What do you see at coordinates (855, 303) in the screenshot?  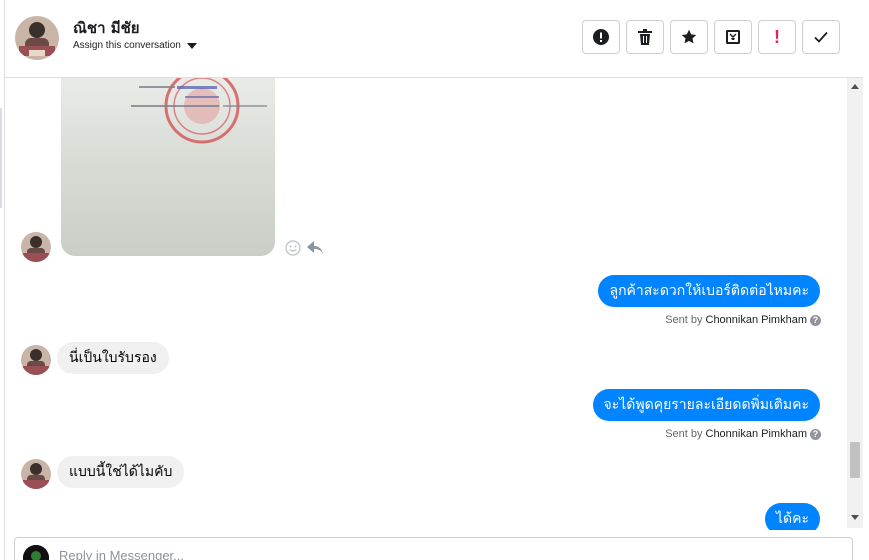 I see `thread-scrollbar` at bounding box center [855, 303].